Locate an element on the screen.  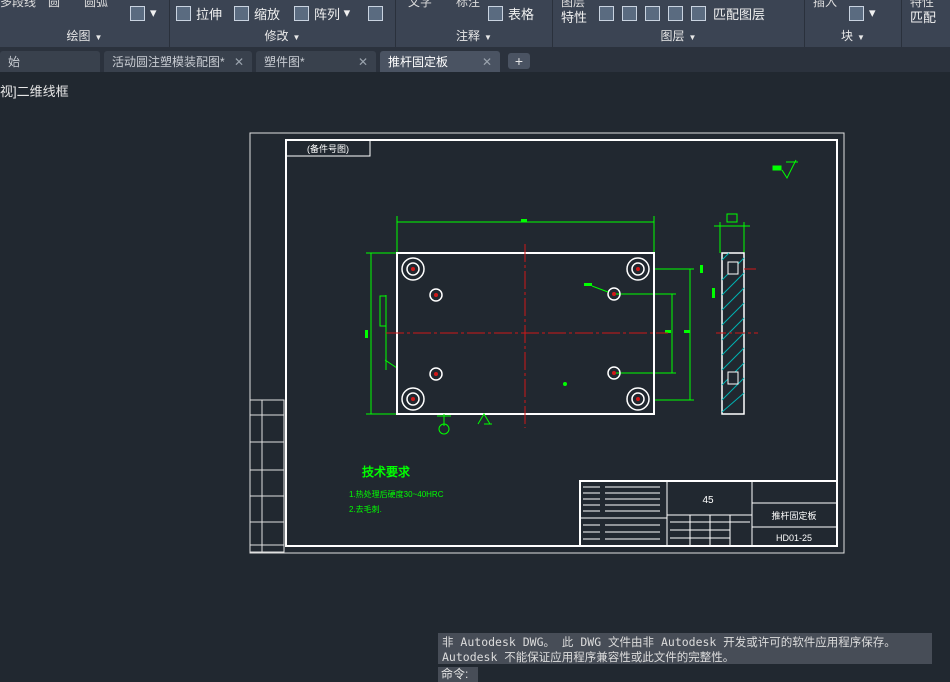
layer-isolate-icon is located at coordinates (629, 13).